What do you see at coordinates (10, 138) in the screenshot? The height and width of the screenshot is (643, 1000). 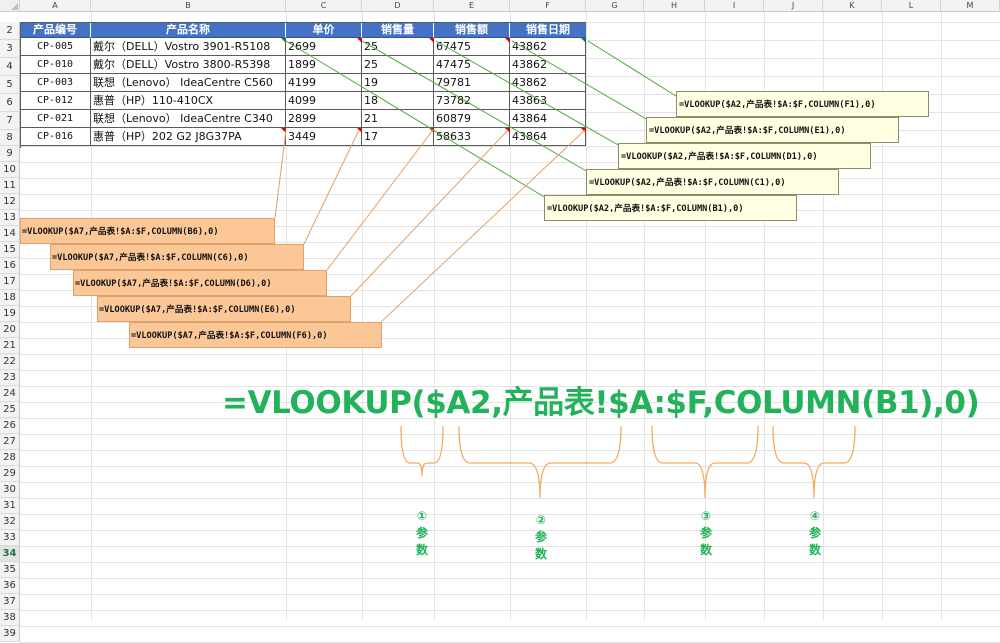 I see `row-header-8: 8` at bounding box center [10, 138].